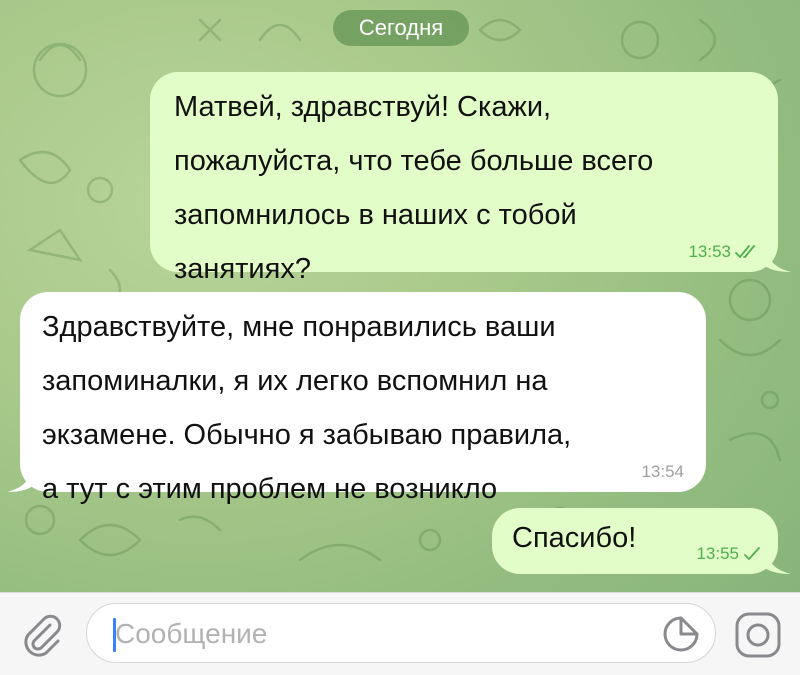 The image size is (800, 675). Describe the element at coordinates (681, 634) in the screenshot. I see `sticker-icon` at that location.